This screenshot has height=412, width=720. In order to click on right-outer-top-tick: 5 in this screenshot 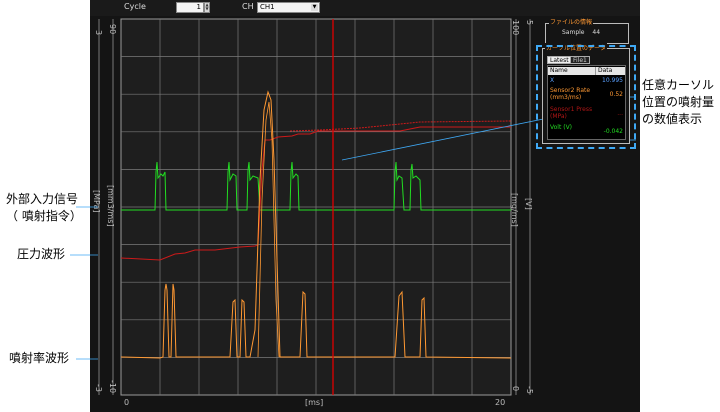, I will do `click(529, 22)`.